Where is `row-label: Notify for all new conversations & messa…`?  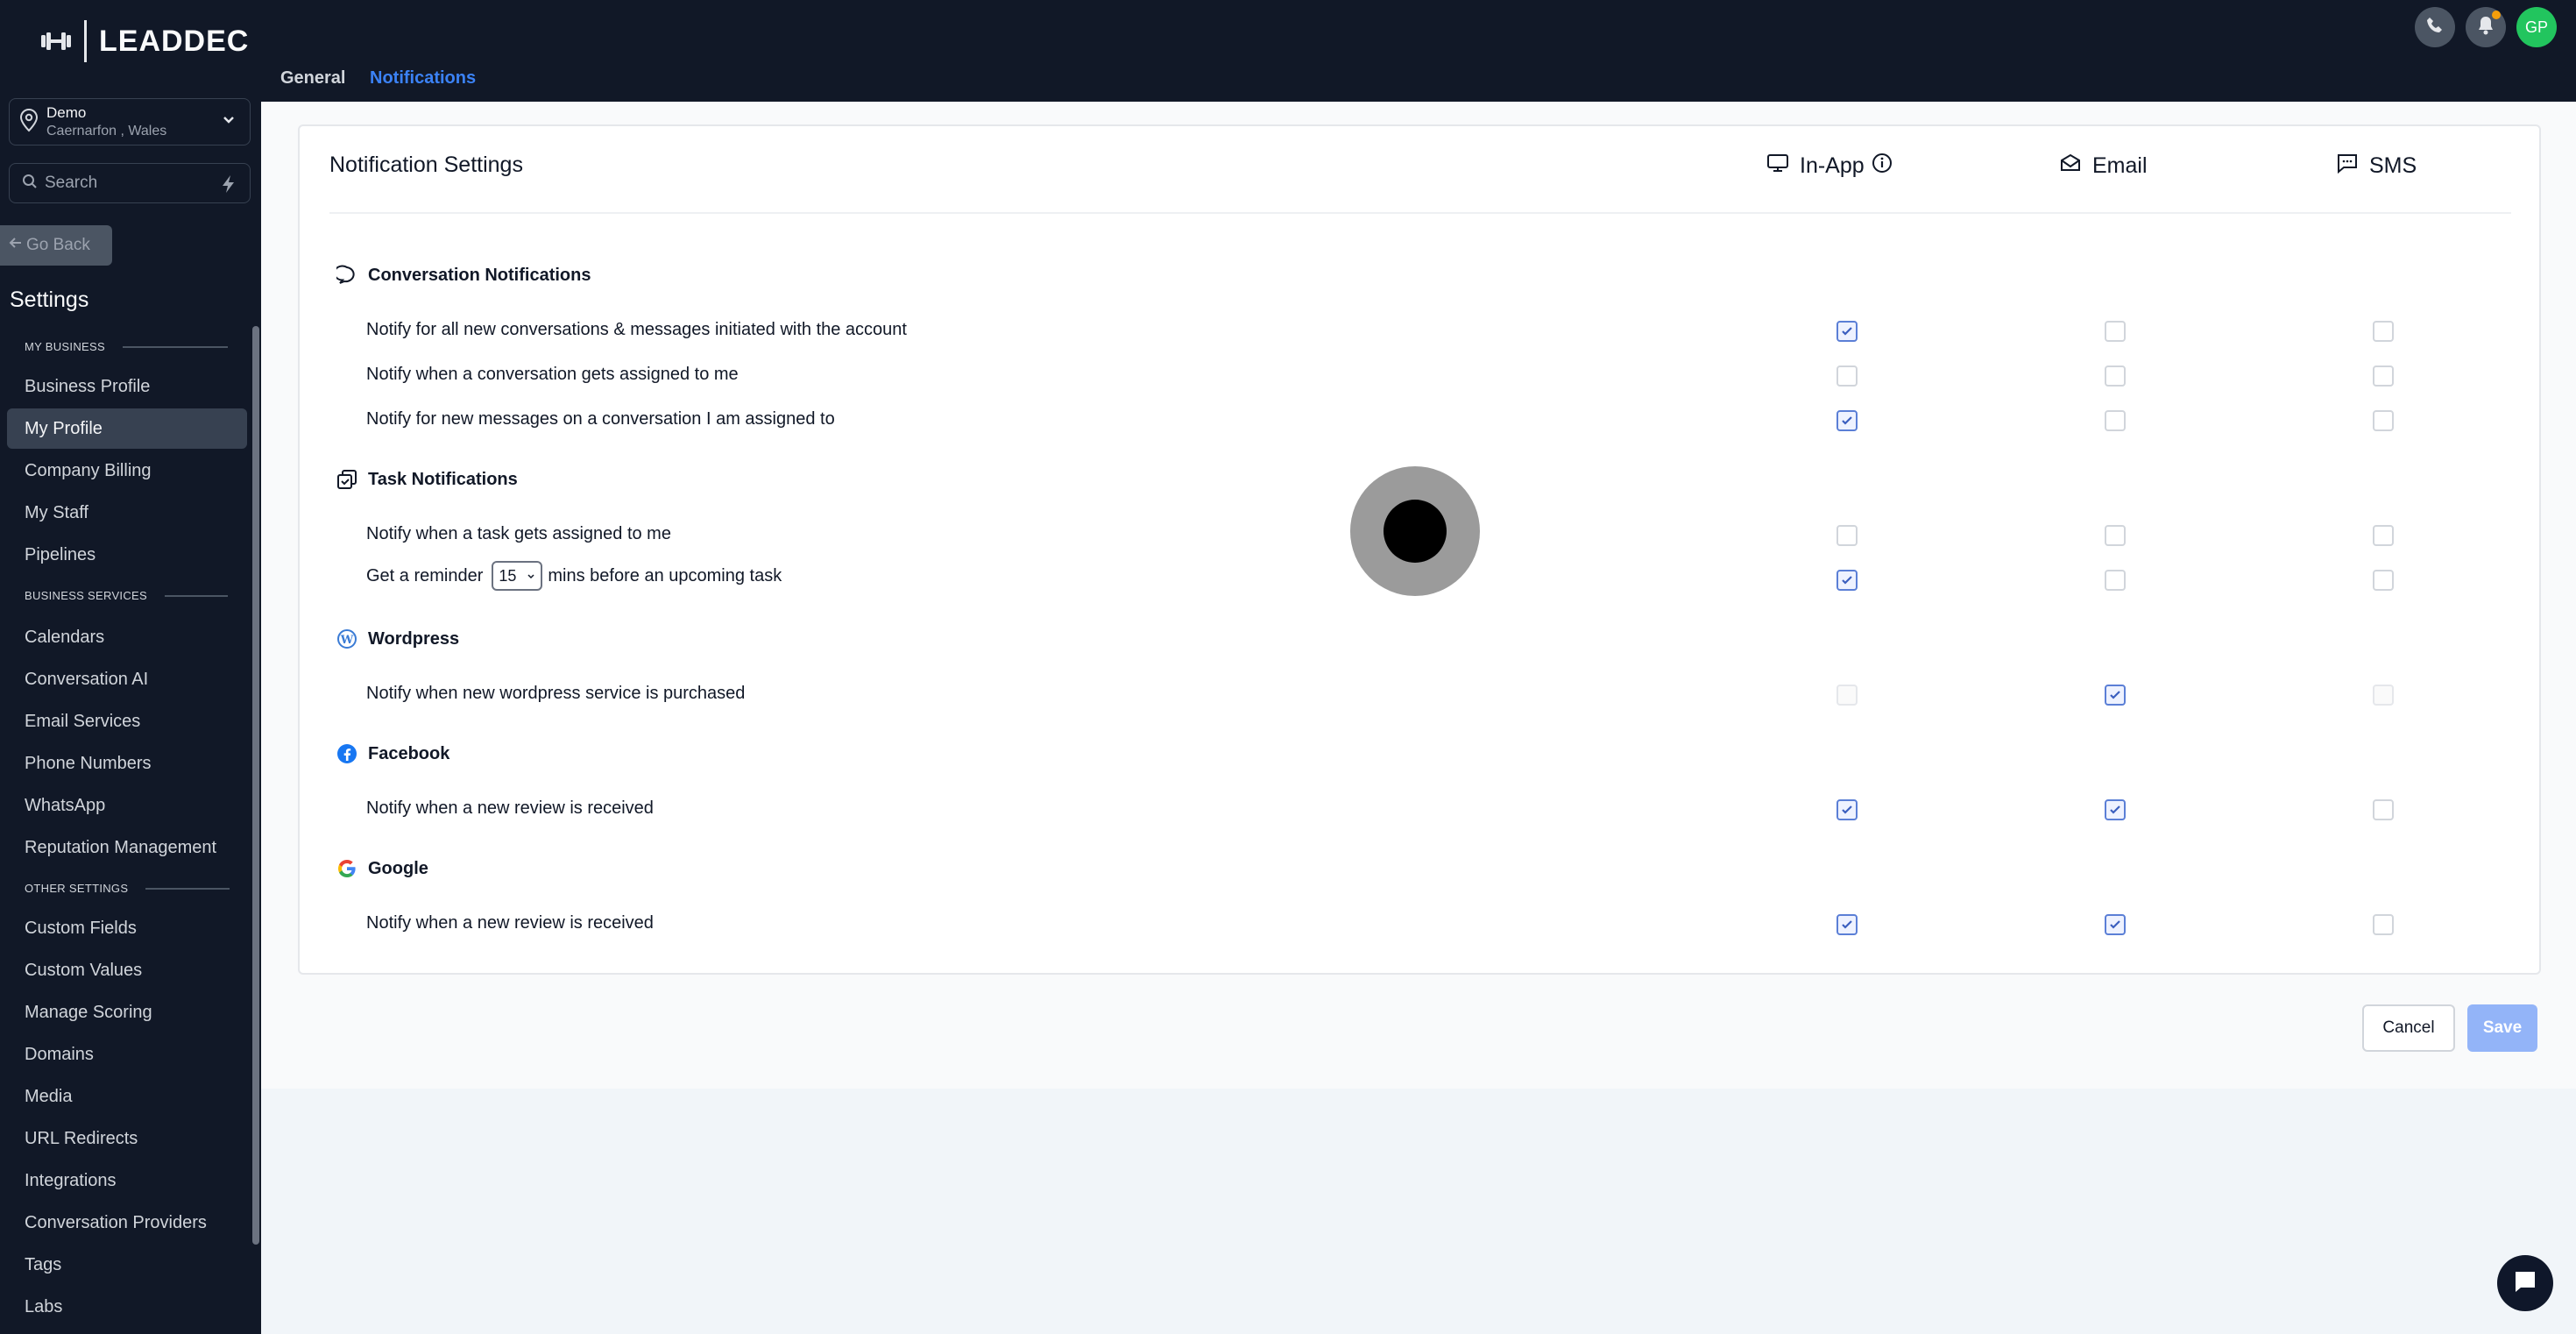
row-label: Notify for all new conversations & messa… is located at coordinates (636, 329).